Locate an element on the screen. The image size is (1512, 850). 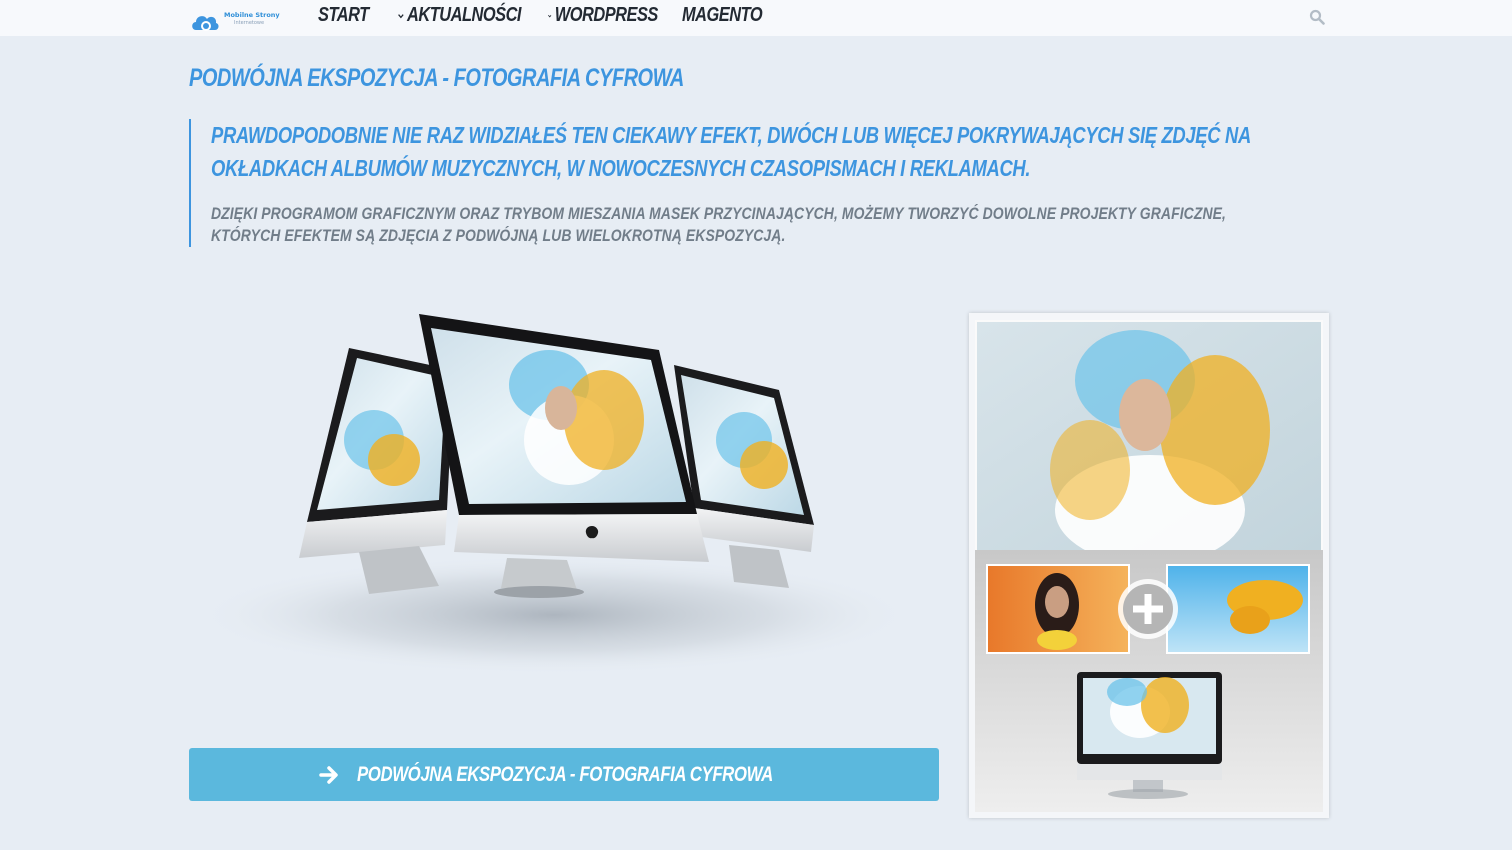
cloud-logo-icon is located at coordinates (205, 23).